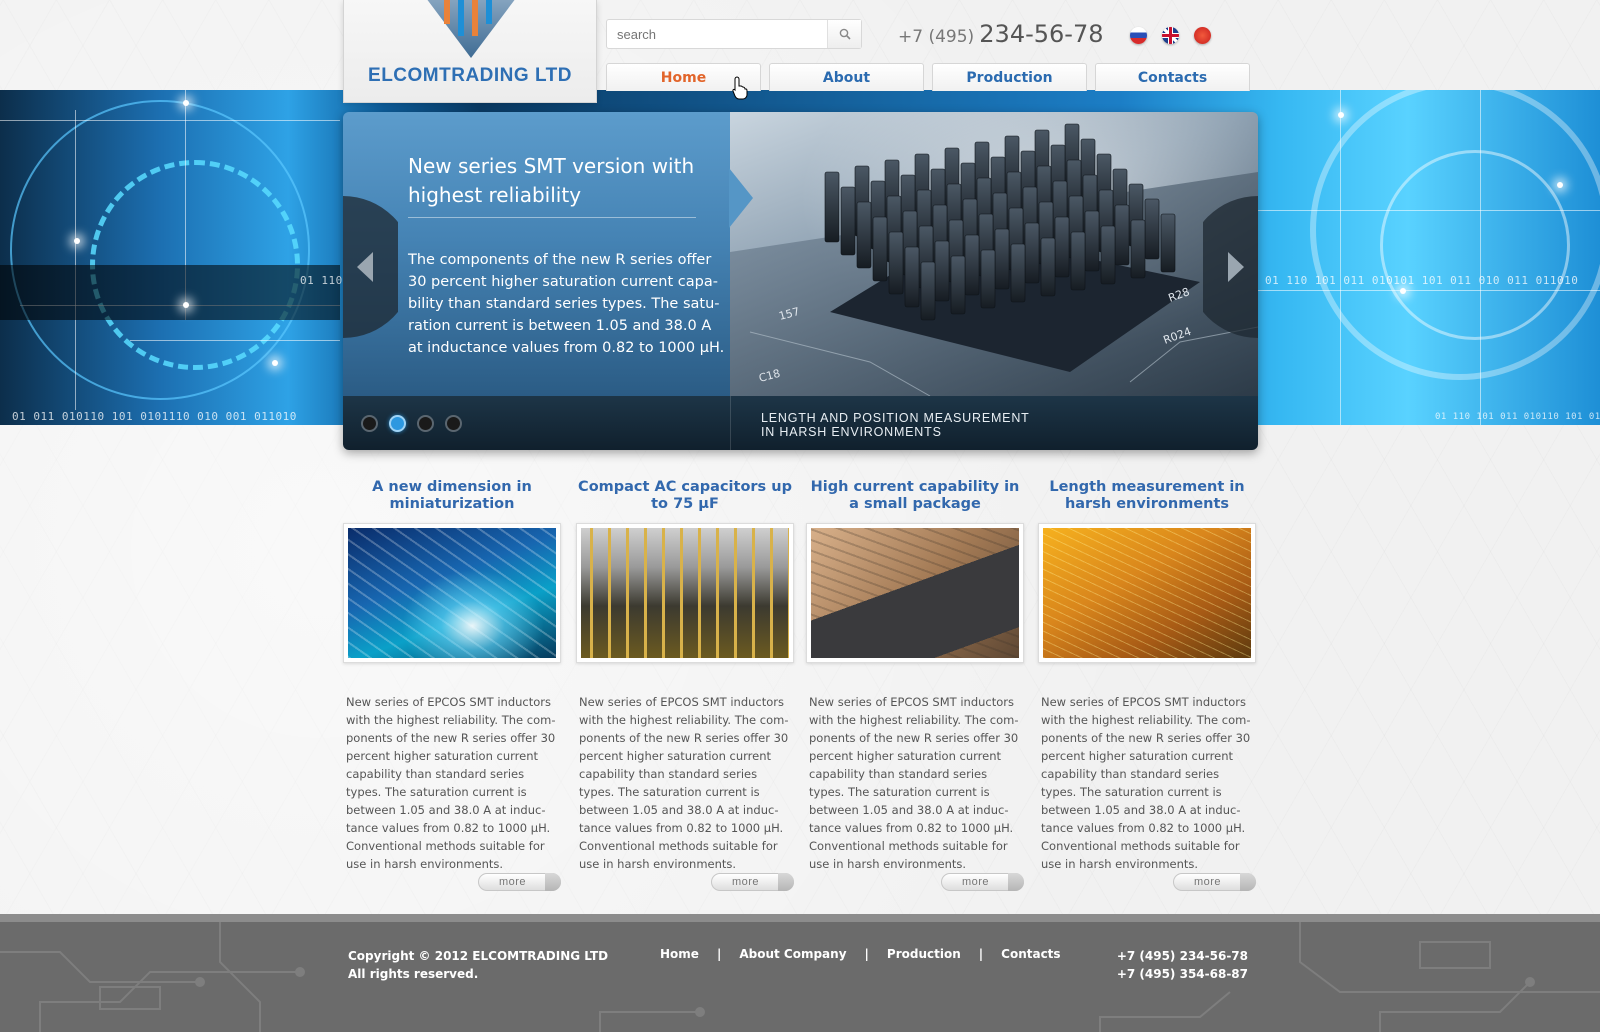 The width and height of the screenshot is (1600, 1032). What do you see at coordinates (800, 977) in the screenshot?
I see `pcb-pattern` at bounding box center [800, 977].